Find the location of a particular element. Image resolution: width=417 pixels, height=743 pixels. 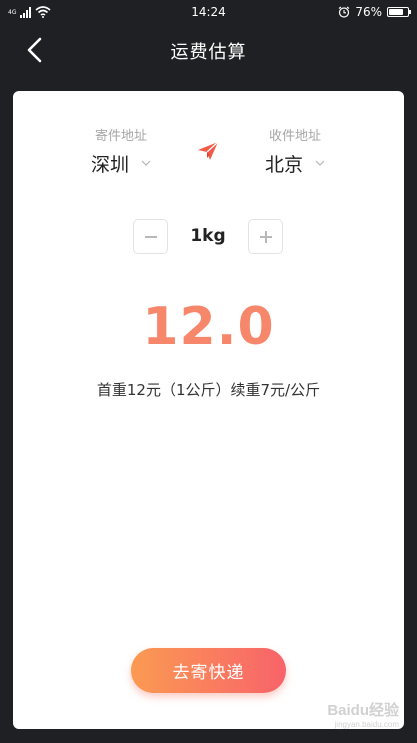

nav-bar: 运费估算 is located at coordinates (208, 50).